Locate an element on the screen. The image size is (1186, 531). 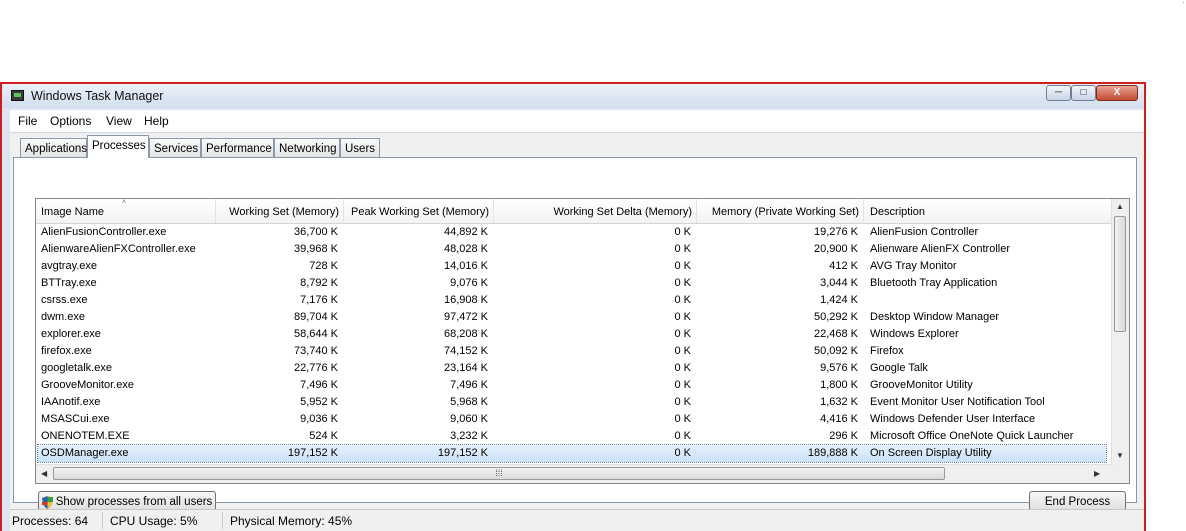
column-image-name: Image Name ˄ is located at coordinates (126, 211).